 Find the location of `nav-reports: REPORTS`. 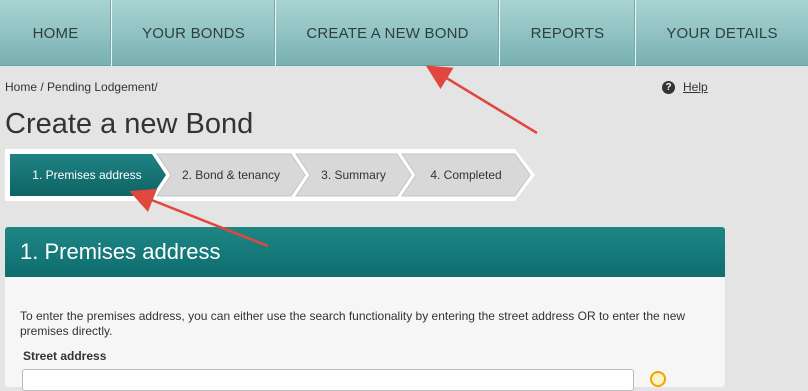

nav-reports: REPORTS is located at coordinates (568, 33).